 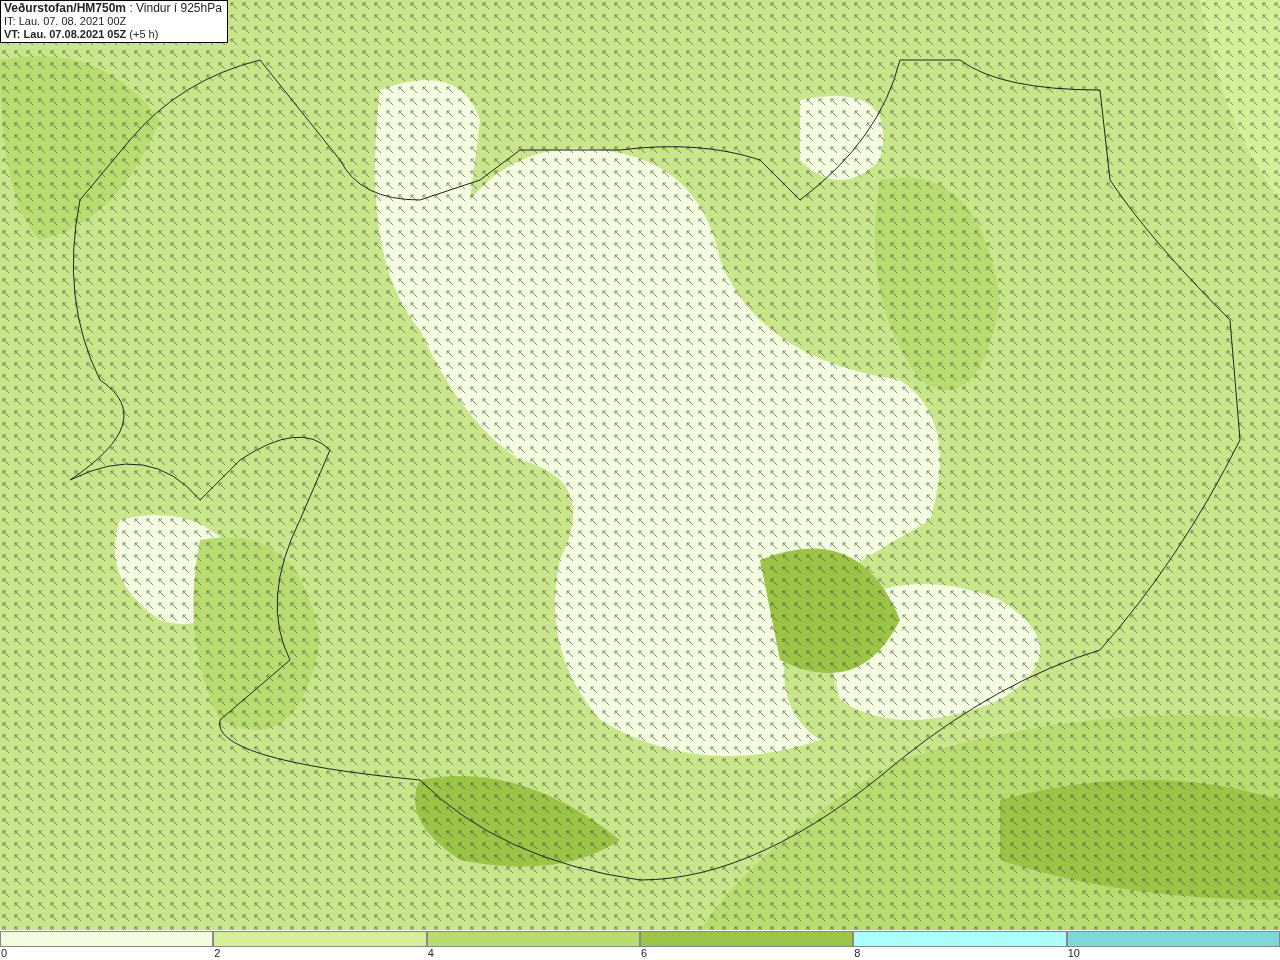 What do you see at coordinates (430, 953) in the screenshot?
I see `legend-tick-label: 4` at bounding box center [430, 953].